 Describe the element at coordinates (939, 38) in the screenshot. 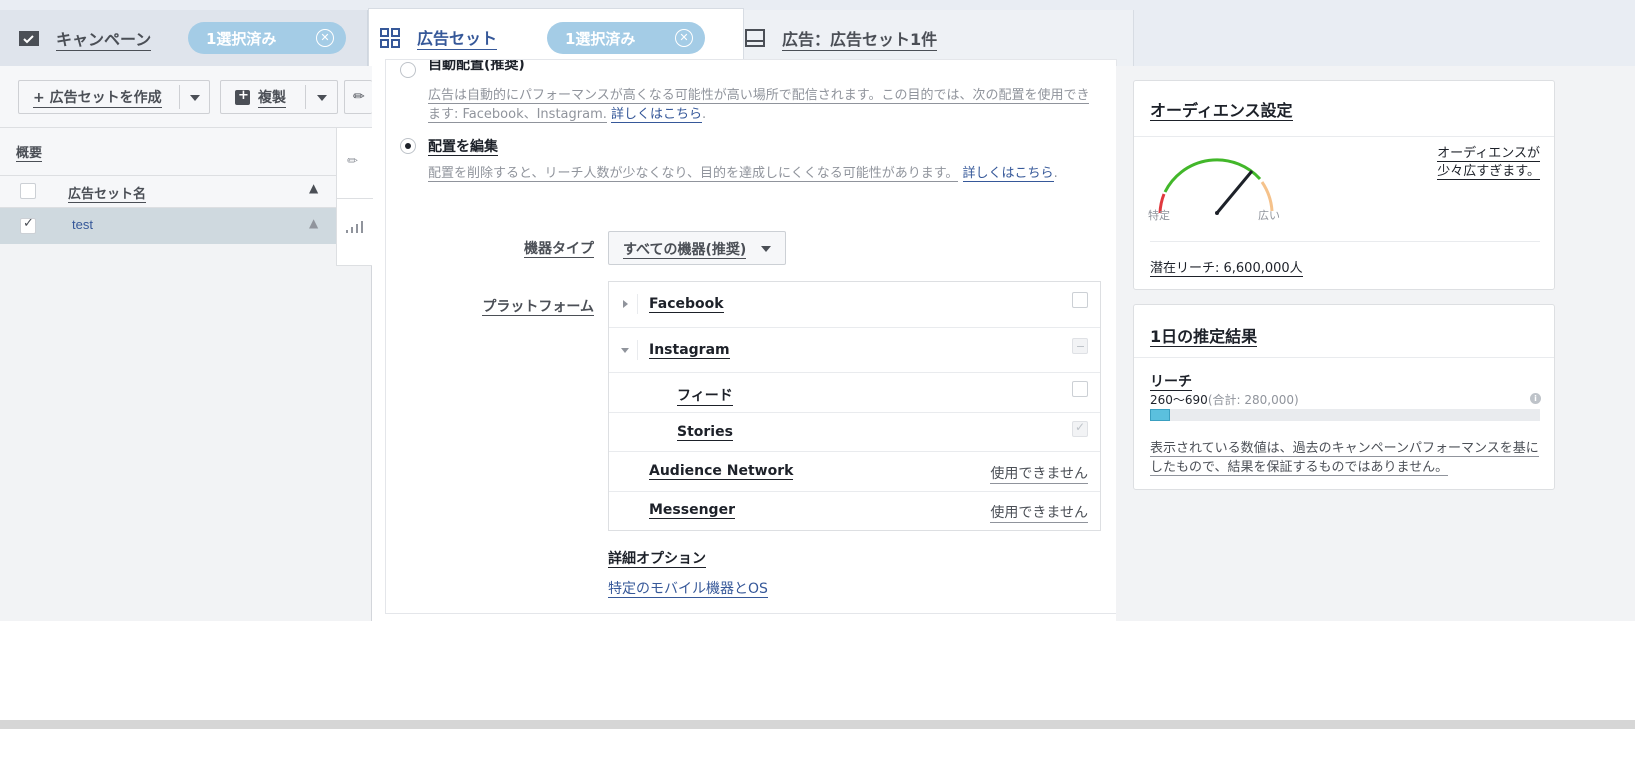

I see `tab-ad: 広告：広告セット1件` at that location.